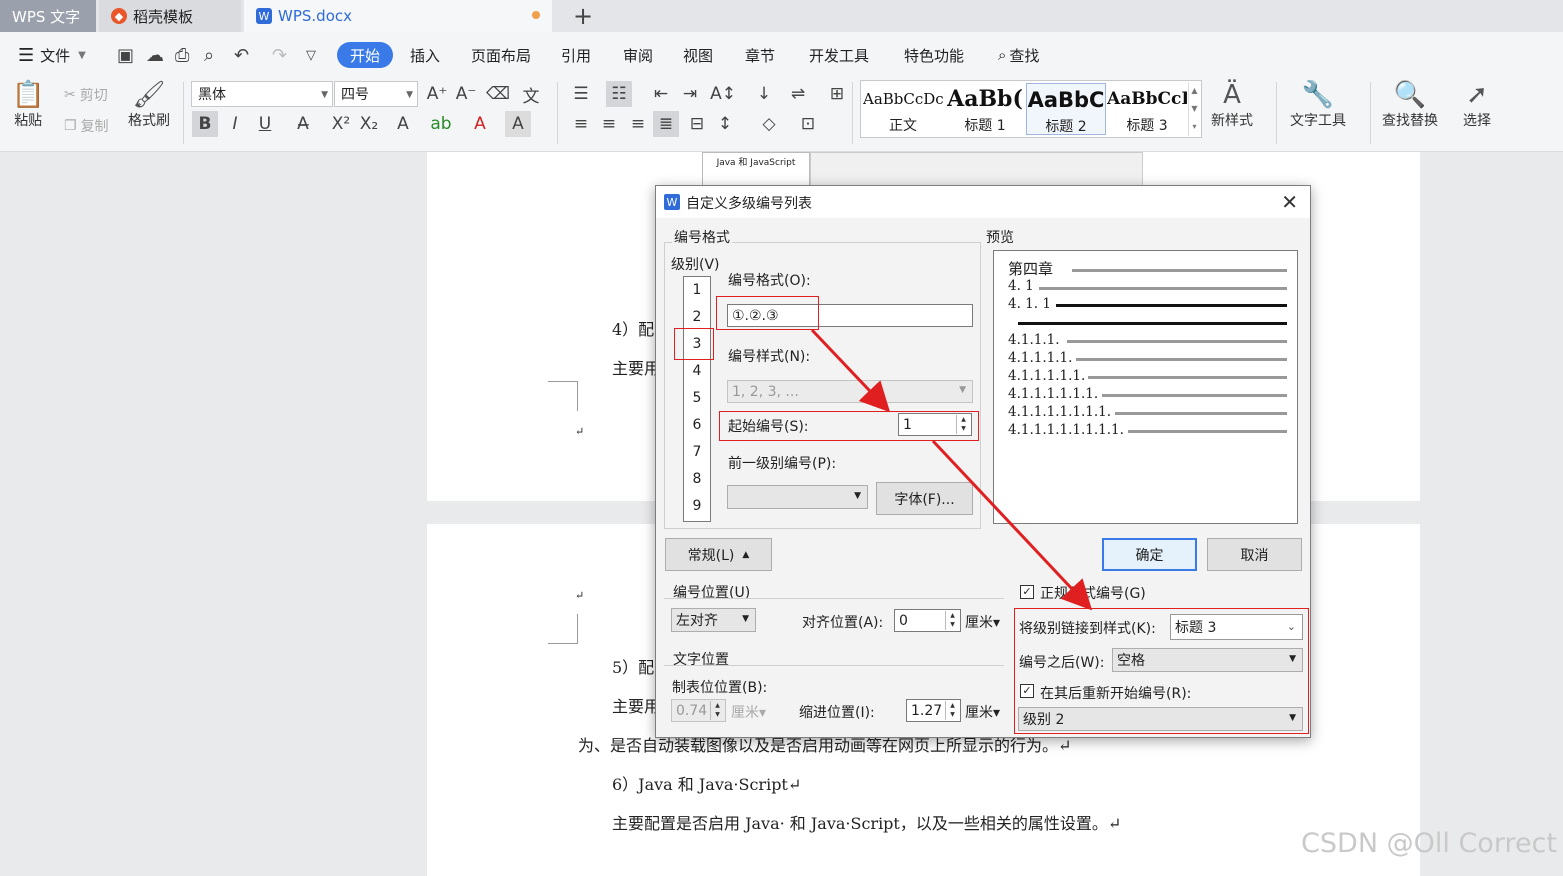  What do you see at coordinates (265, 124) in the screenshot?
I see `underline-icon: U` at bounding box center [265, 124].